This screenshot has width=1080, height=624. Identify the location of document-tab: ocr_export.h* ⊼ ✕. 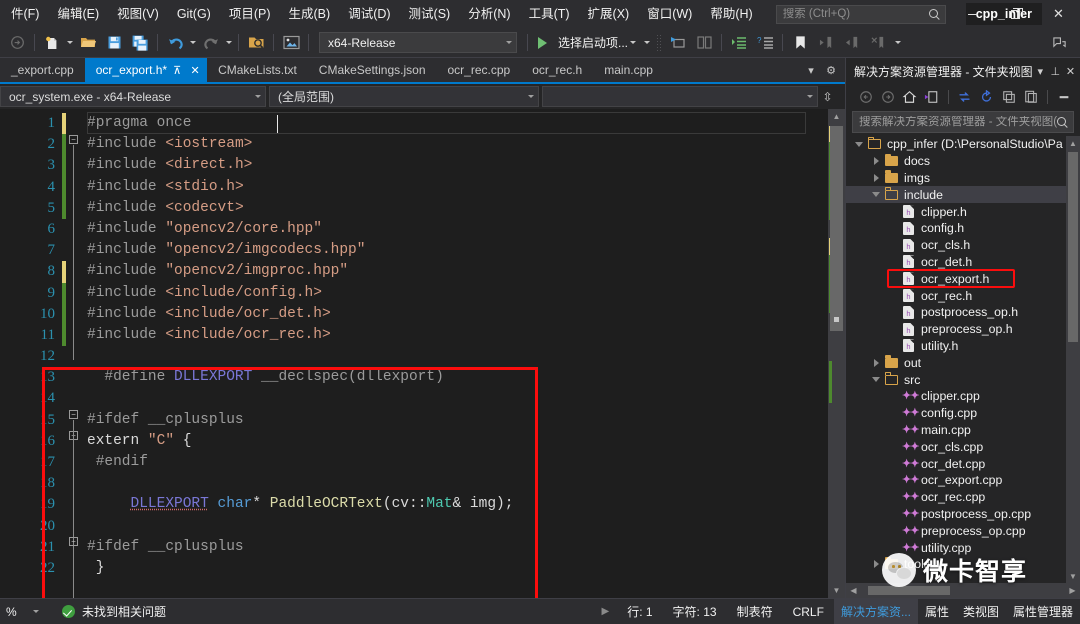
(146, 70).